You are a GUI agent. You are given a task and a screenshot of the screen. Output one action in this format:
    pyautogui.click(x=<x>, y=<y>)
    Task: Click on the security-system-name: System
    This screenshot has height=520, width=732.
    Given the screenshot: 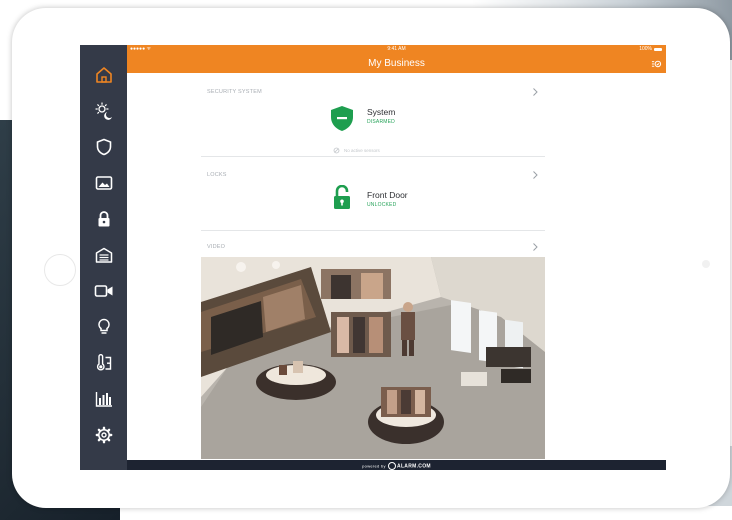 What is the action you would take?
    pyautogui.click(x=381, y=112)
    